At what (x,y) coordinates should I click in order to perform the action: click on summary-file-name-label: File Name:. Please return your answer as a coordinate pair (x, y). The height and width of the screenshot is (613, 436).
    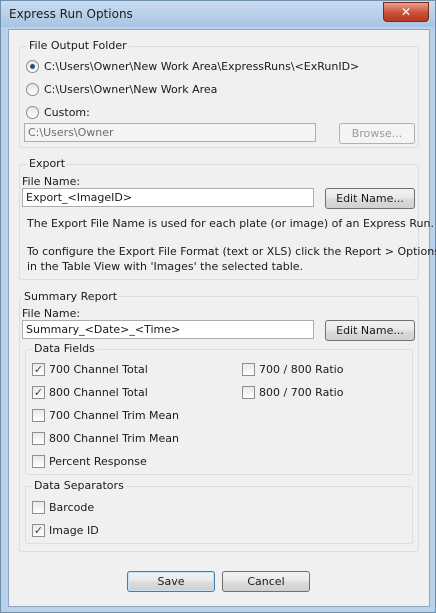
    Looking at the image, I should click on (51, 313).